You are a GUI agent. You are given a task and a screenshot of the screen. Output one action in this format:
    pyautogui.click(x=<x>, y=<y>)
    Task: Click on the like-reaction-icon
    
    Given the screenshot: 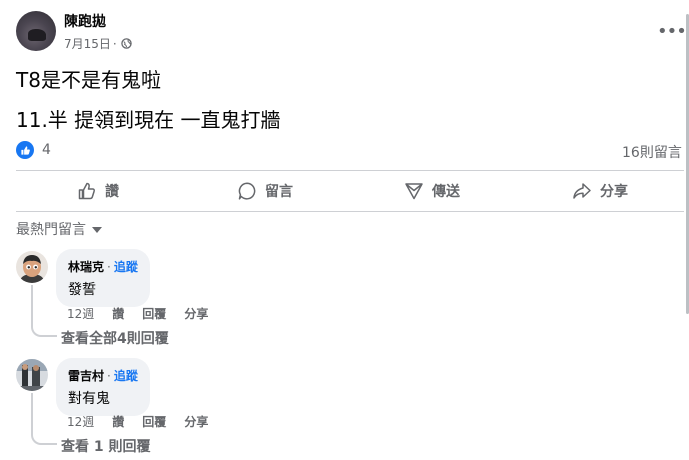 What is the action you would take?
    pyautogui.click(x=25, y=150)
    